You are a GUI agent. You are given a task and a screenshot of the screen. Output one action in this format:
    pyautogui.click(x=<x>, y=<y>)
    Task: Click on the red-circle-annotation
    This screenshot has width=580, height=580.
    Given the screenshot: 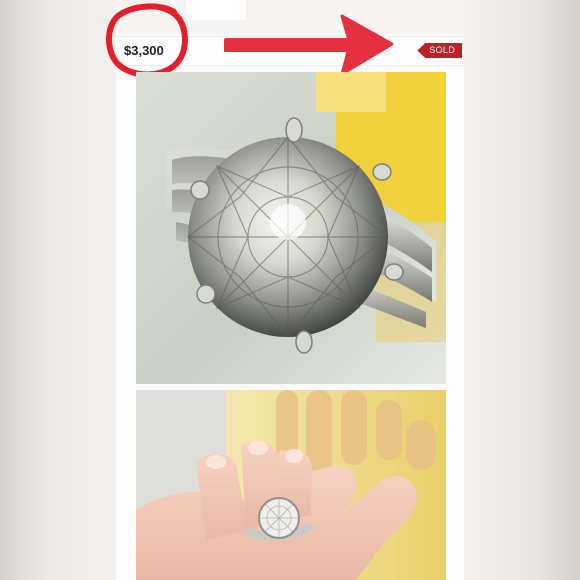 What is the action you would take?
    pyautogui.click(x=147, y=40)
    